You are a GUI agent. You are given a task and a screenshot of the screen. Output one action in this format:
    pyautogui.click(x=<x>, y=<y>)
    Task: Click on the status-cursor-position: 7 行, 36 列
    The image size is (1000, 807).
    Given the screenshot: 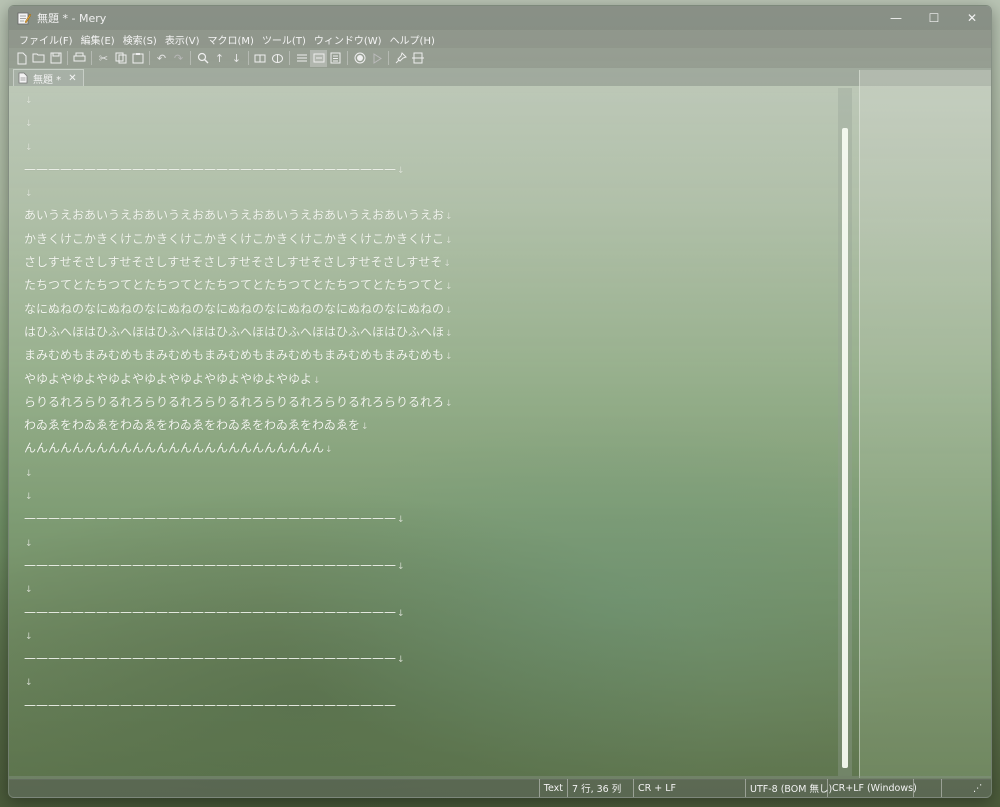 What is the action you would take?
    pyautogui.click(x=600, y=788)
    